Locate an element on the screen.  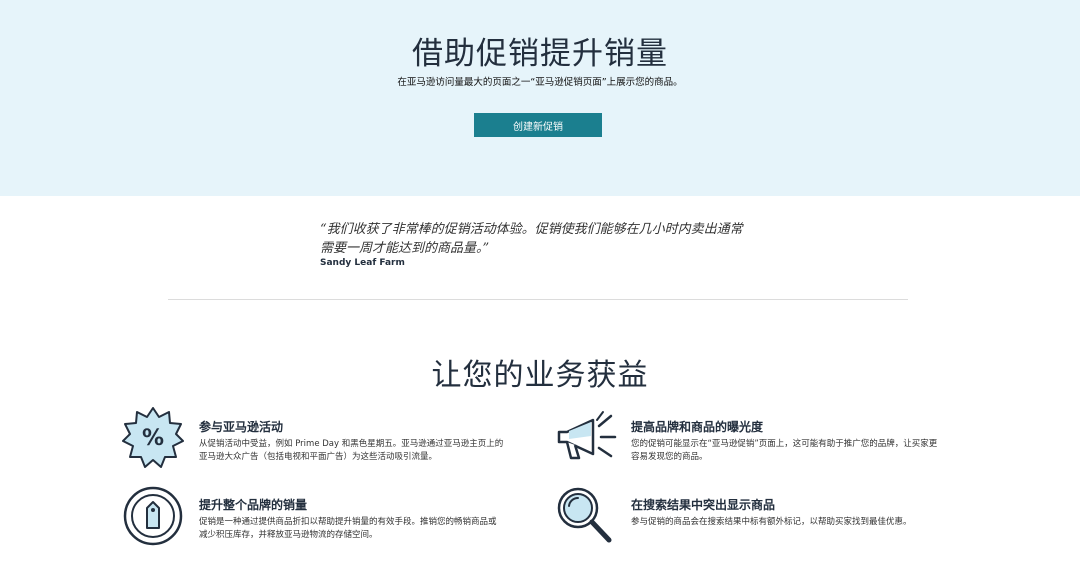
benefit-title: 提高品牌和商品的曝光度 is located at coordinates (697, 427).